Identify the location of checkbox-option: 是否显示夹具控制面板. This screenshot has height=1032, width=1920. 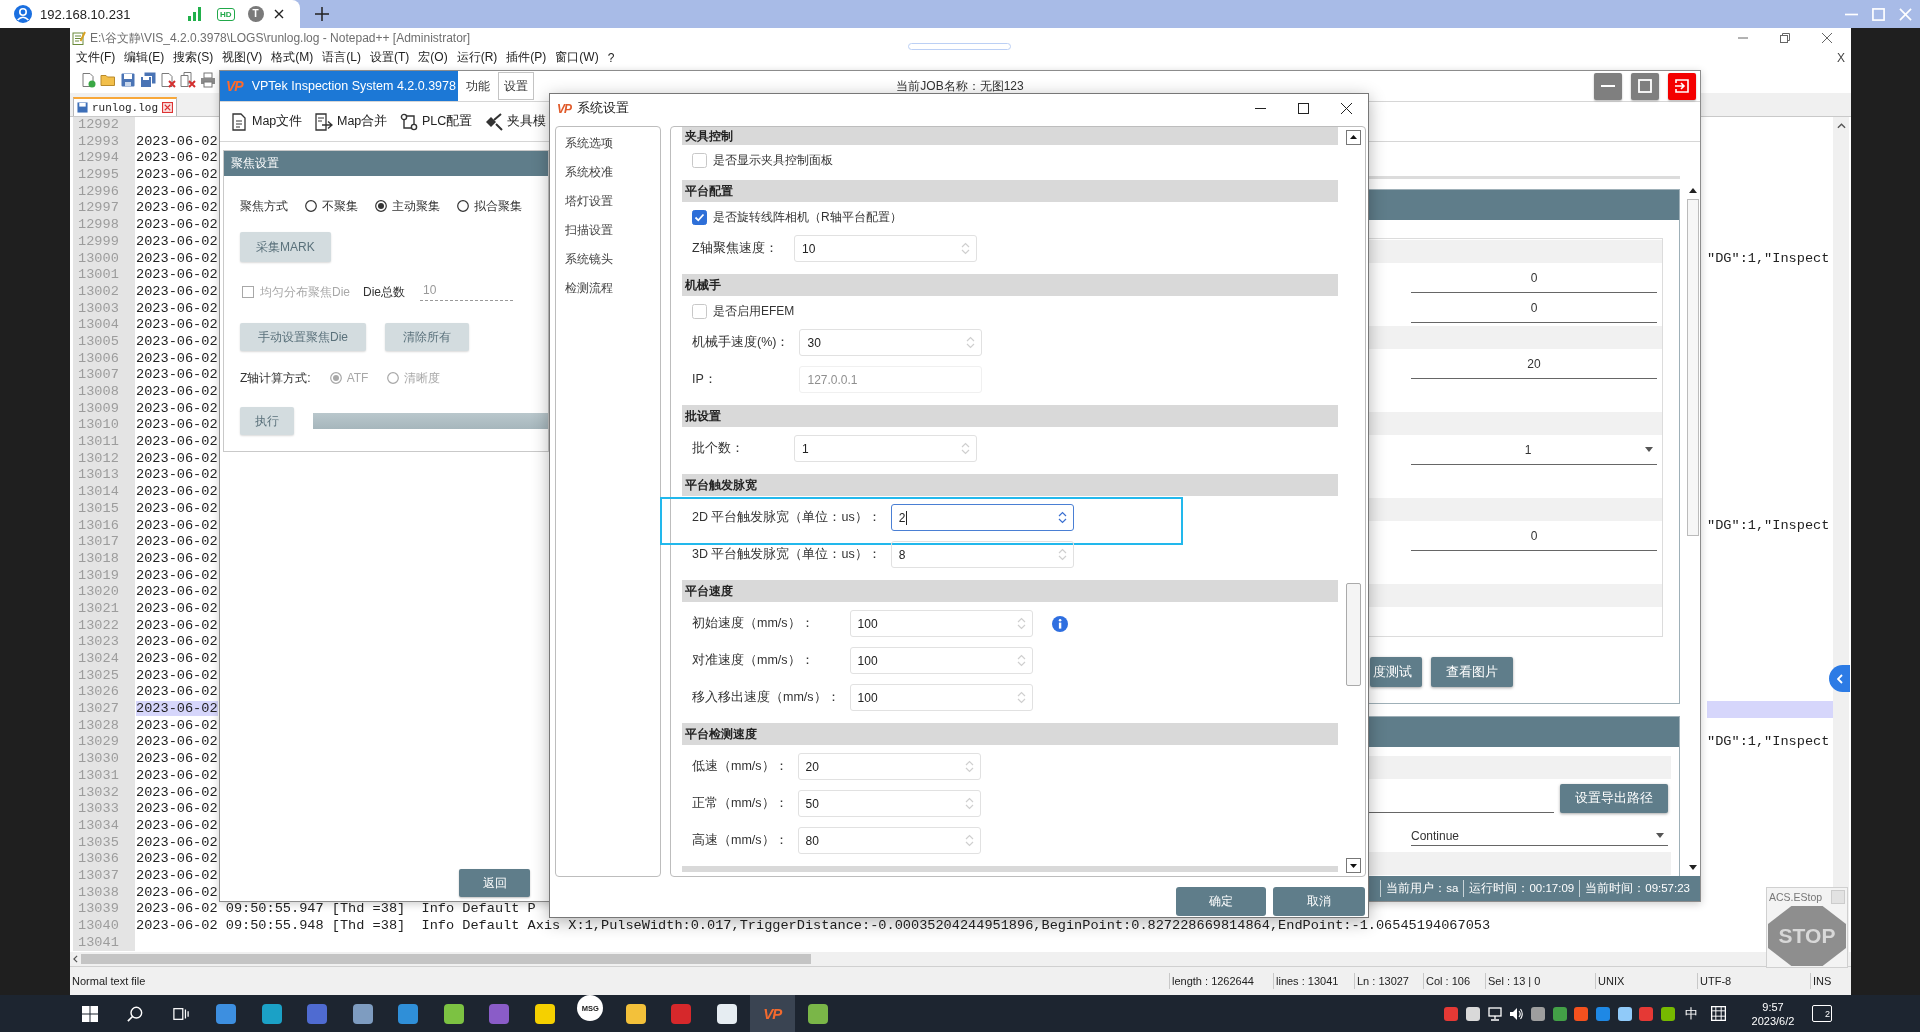
(762, 160).